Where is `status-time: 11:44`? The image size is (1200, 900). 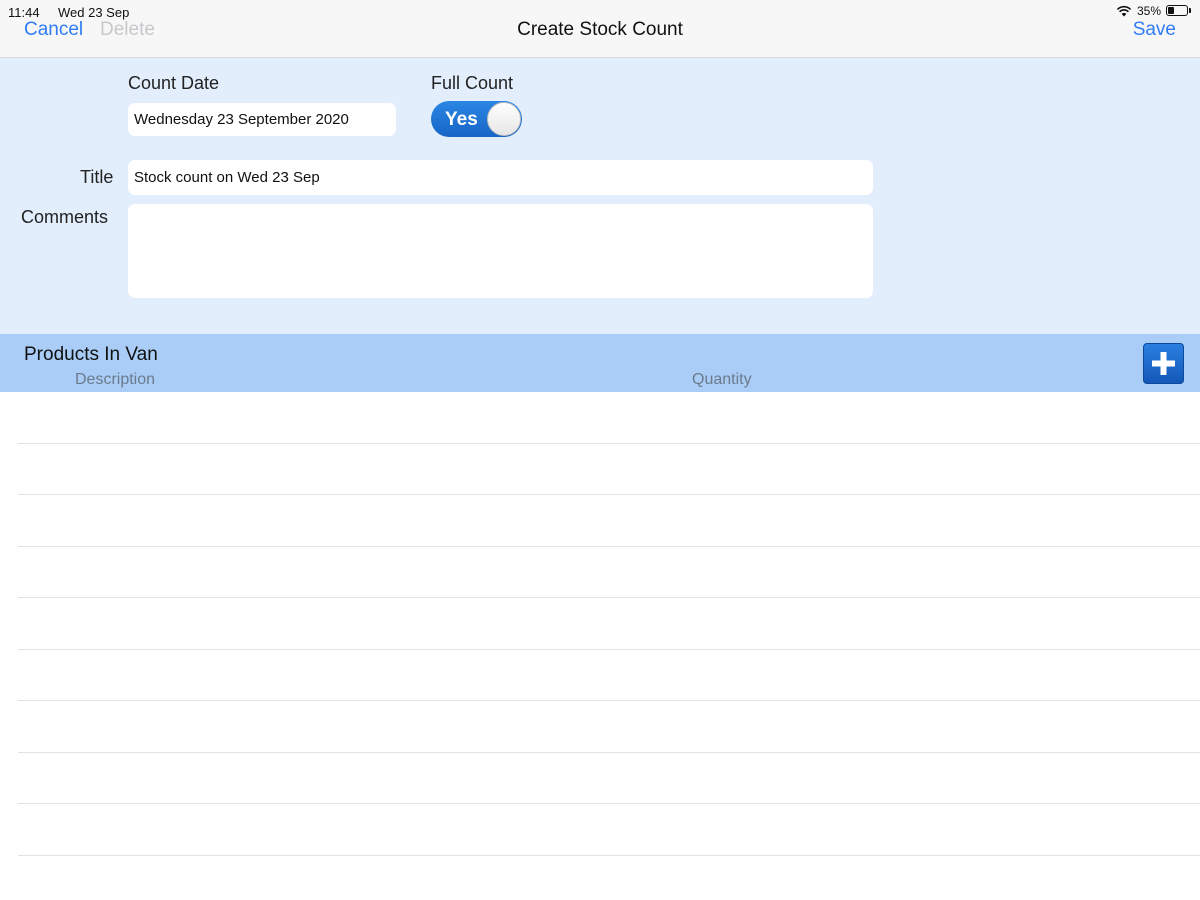
status-time: 11:44 is located at coordinates (24, 12).